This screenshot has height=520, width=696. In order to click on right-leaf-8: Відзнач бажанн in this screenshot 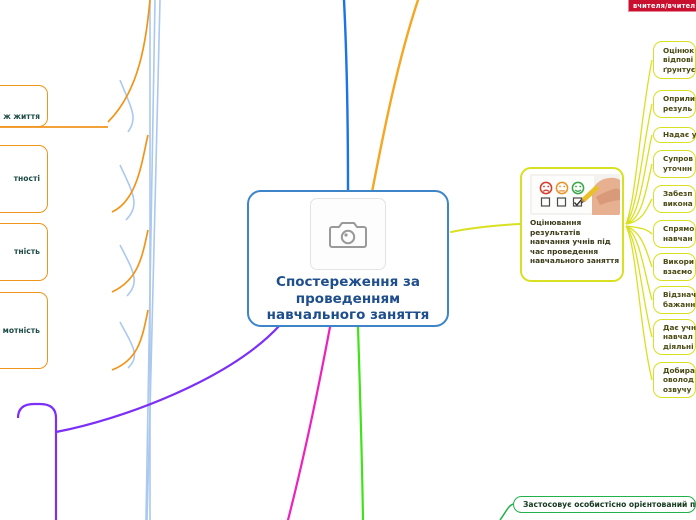, I will do `click(674, 300)`.